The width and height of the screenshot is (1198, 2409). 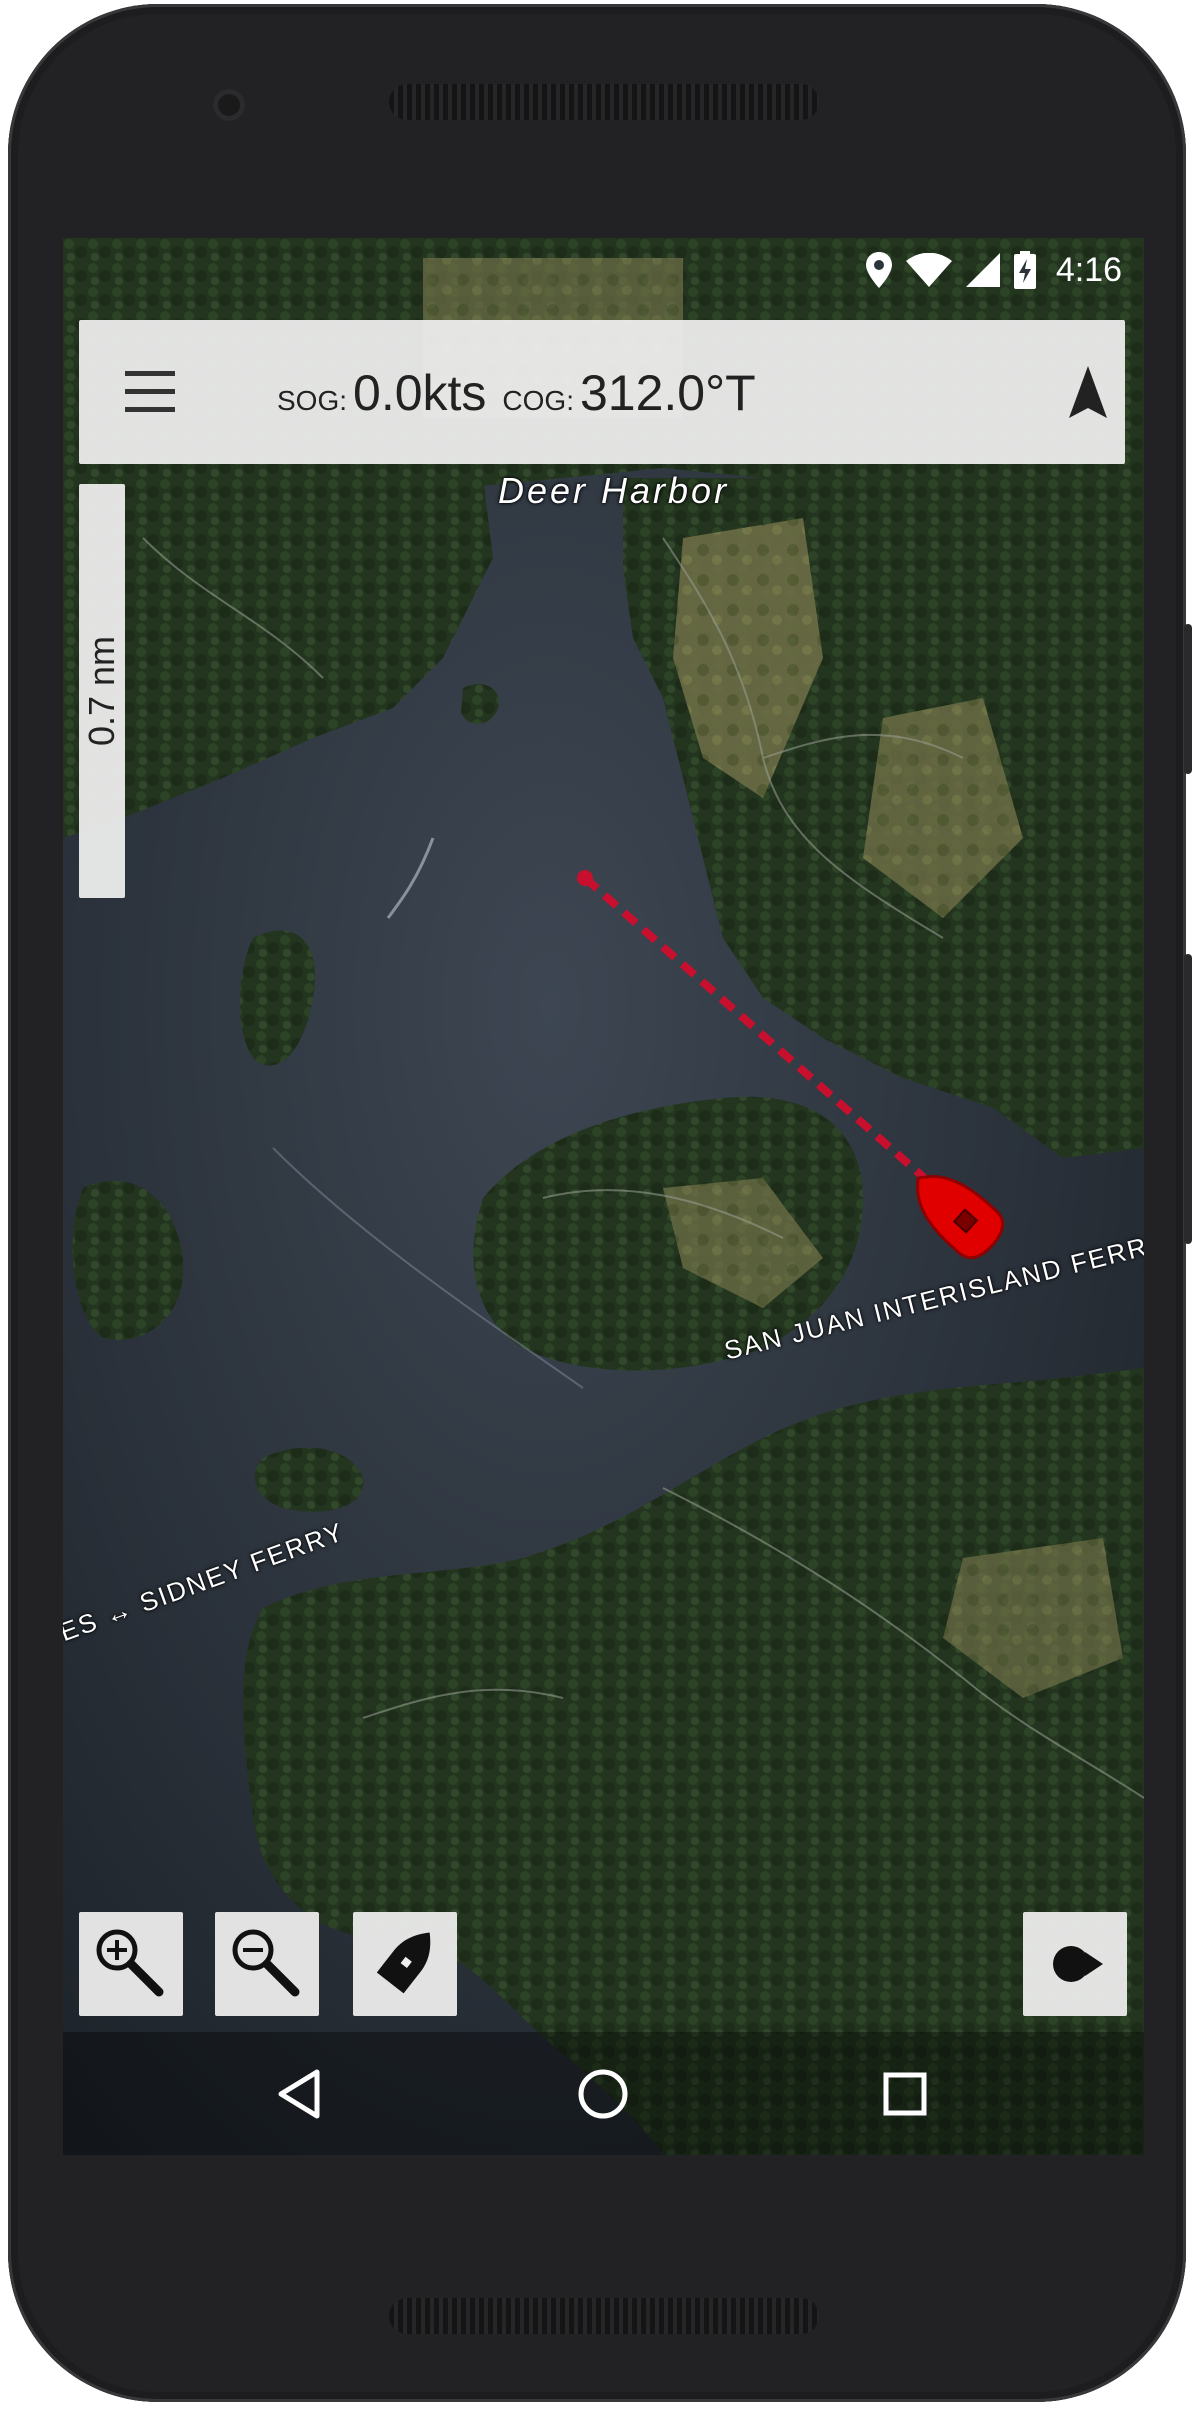 I want to click on cell-signal-icon, so click(x=982, y=270).